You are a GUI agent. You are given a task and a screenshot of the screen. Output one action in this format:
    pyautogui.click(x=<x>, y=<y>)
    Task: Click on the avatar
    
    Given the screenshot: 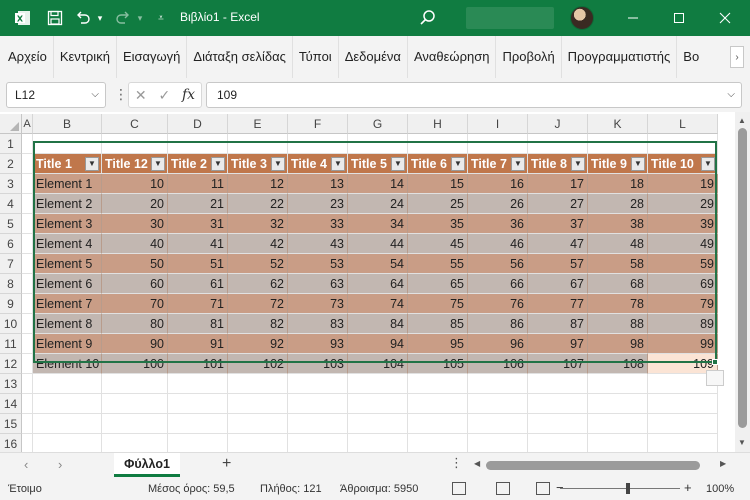 What is the action you would take?
    pyautogui.click(x=582, y=18)
    